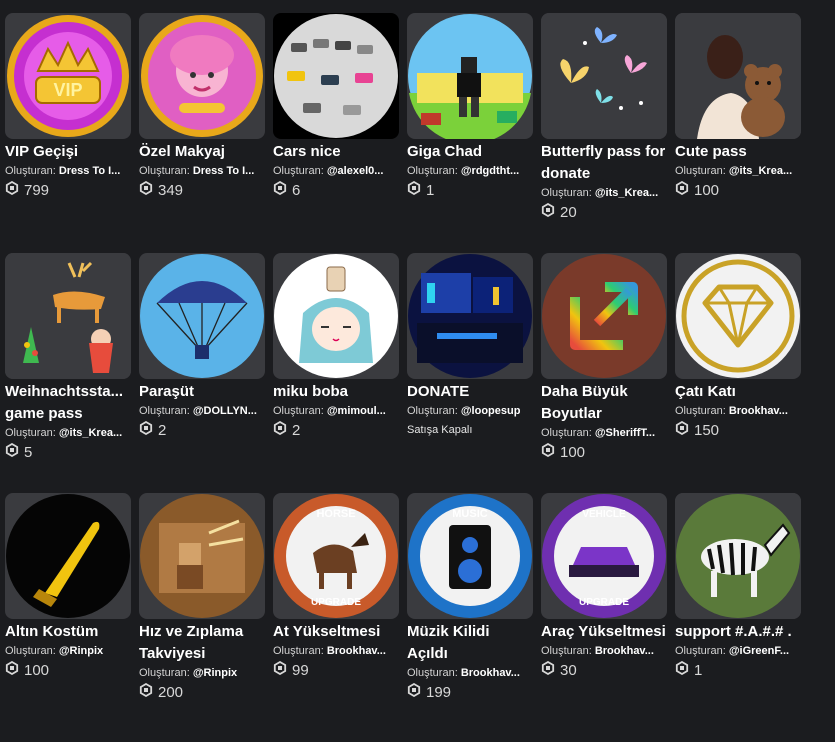 This screenshot has height=742, width=835. Describe the element at coordinates (604, 514) in the screenshot. I see `svg-text: VEHICLE` at that location.